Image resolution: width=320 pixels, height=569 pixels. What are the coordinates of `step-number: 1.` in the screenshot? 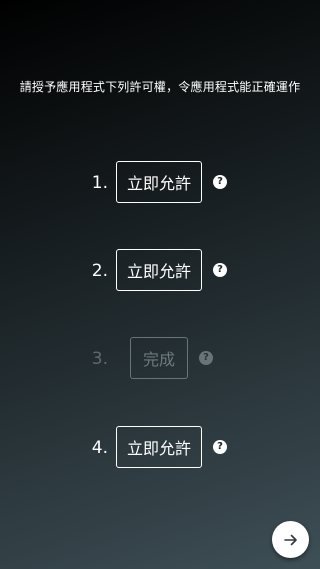 It's located at (99, 183).